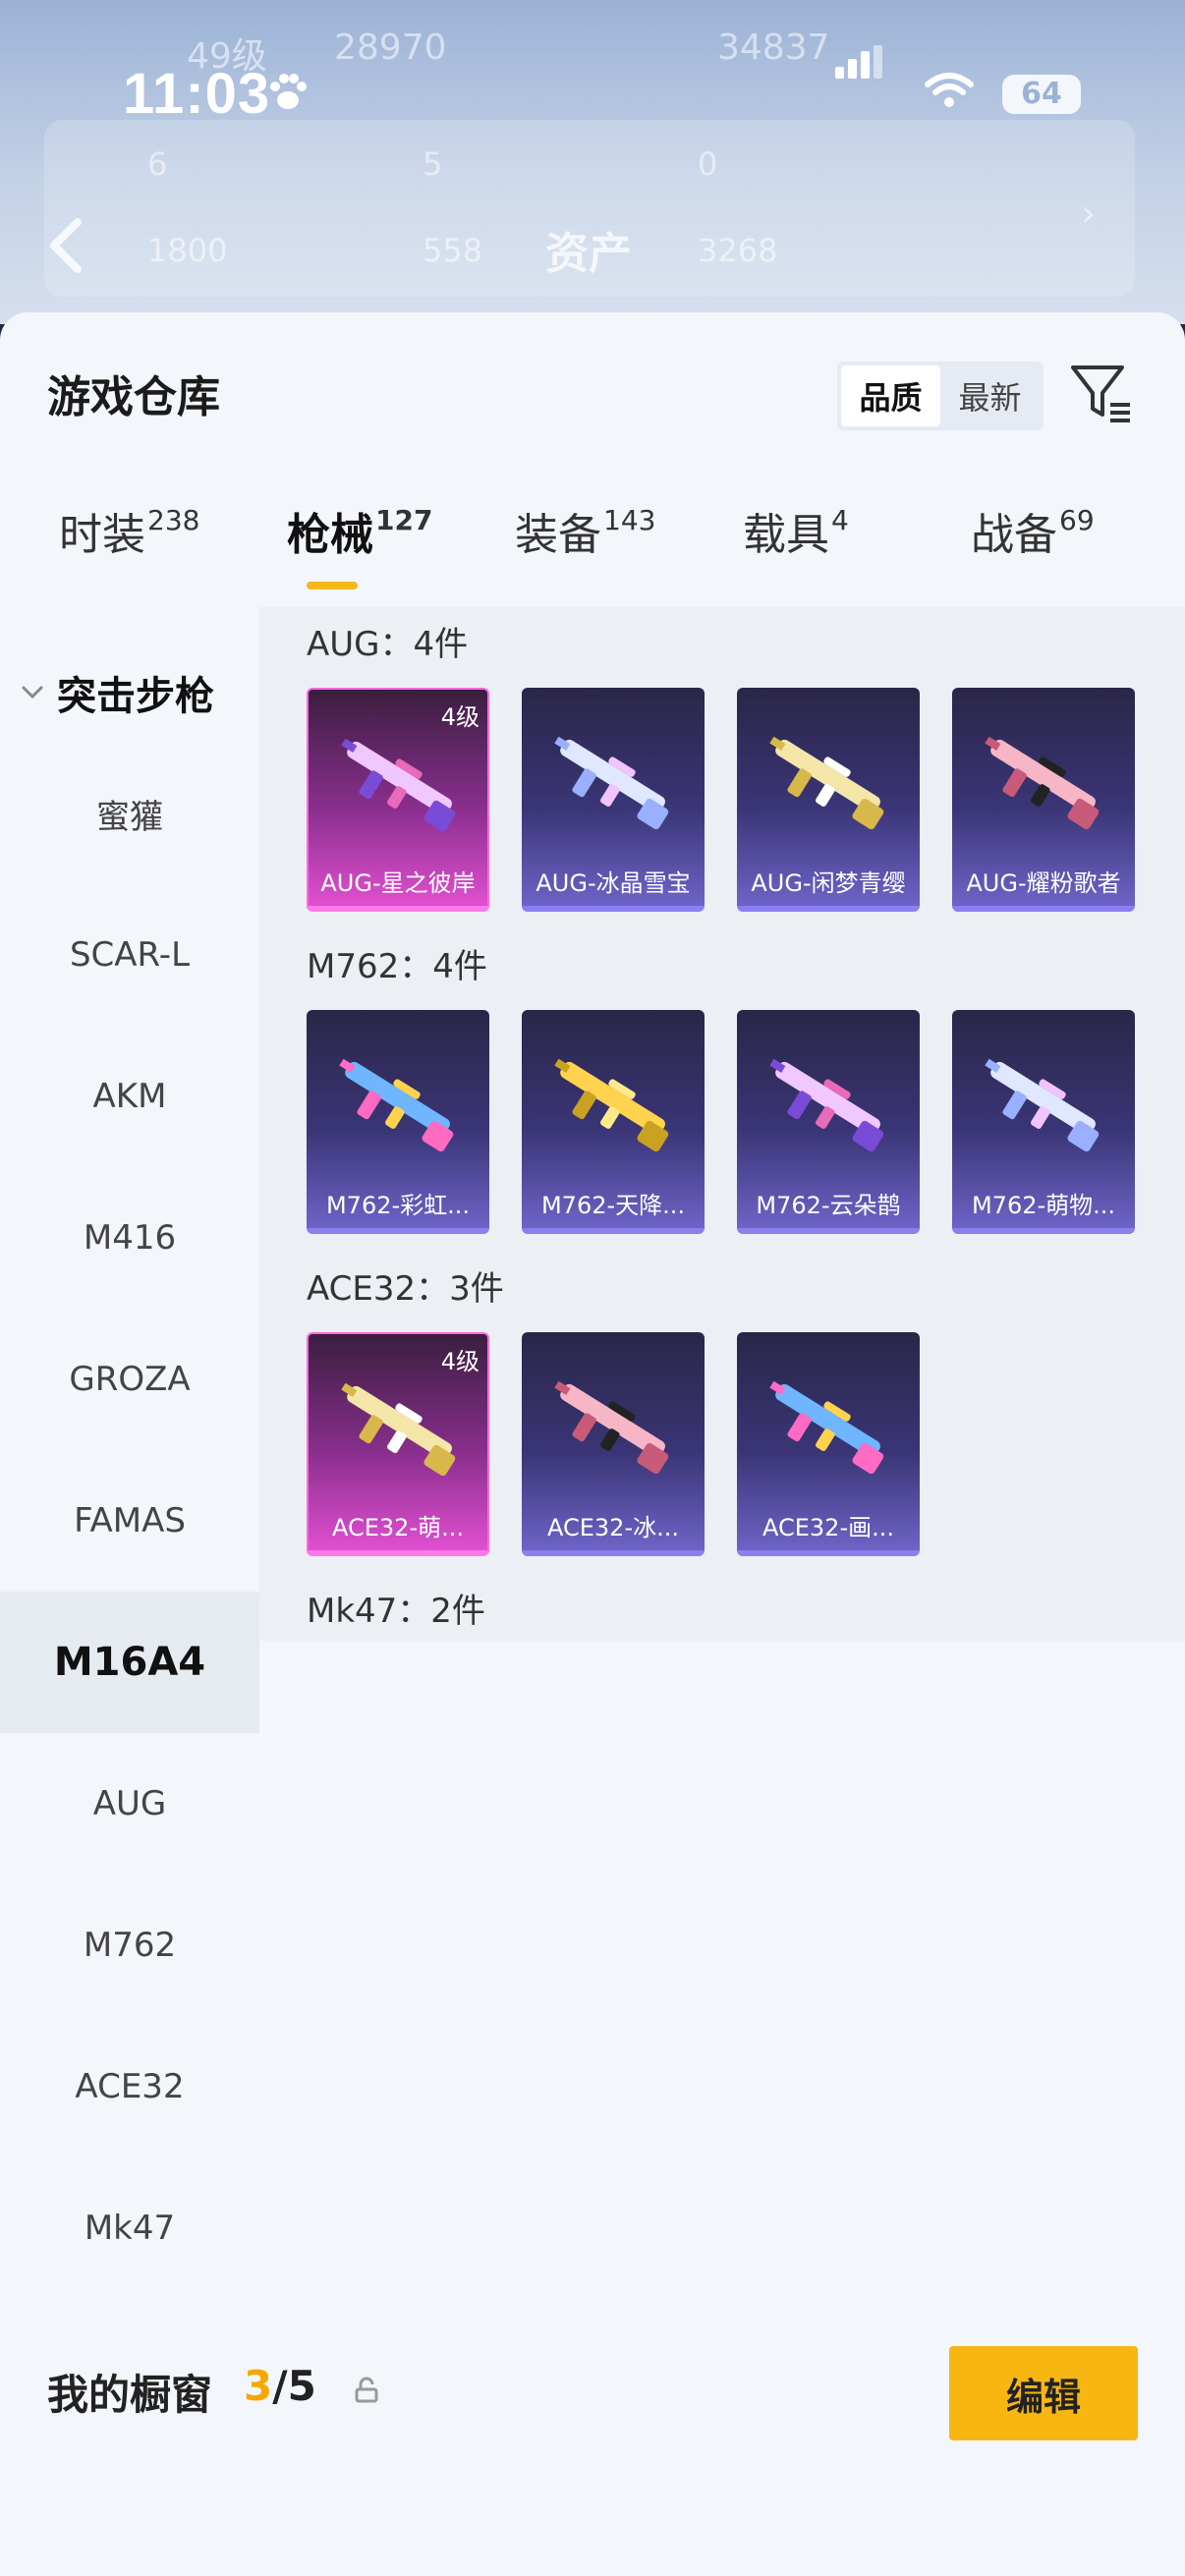  What do you see at coordinates (130, 1238) in the screenshot?
I see `sidebar-item: M416` at bounding box center [130, 1238].